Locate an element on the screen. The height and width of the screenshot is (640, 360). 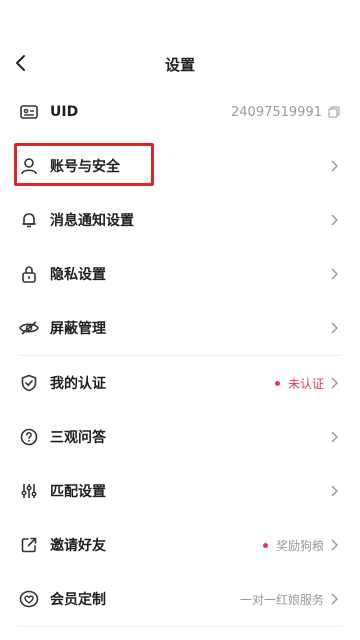
sliders-icon is located at coordinates (29, 491).